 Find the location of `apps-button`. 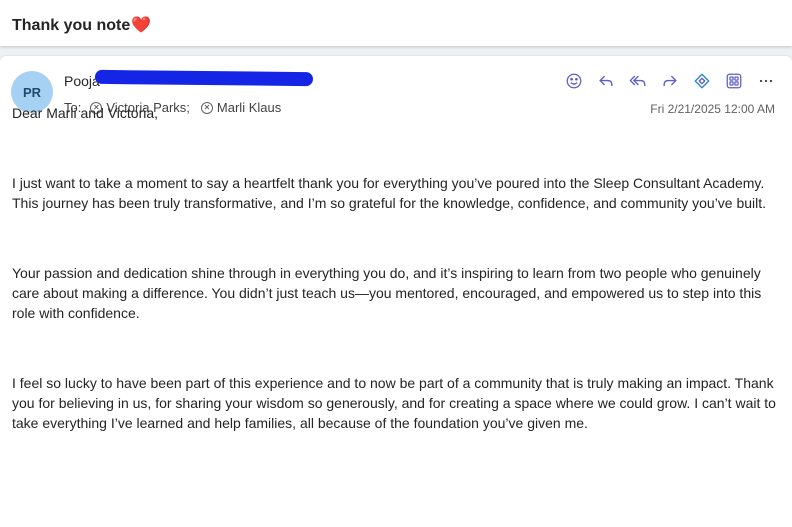

apps-button is located at coordinates (734, 81).